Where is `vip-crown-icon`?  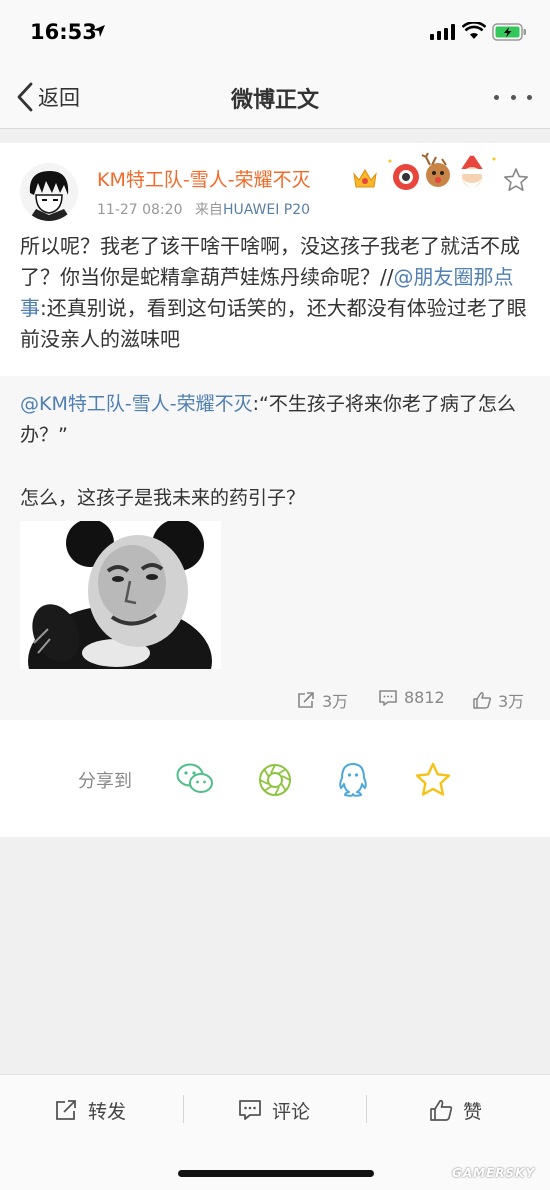
vip-crown-icon is located at coordinates (365, 178).